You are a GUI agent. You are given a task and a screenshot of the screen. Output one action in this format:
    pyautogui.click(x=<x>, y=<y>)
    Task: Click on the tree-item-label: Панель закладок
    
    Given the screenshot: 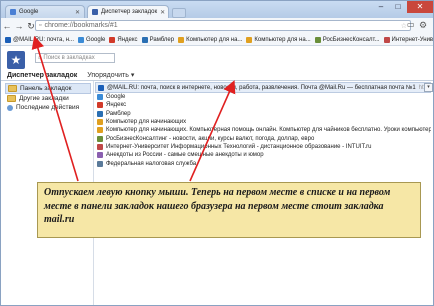 What is the action you would take?
    pyautogui.click(x=46, y=88)
    